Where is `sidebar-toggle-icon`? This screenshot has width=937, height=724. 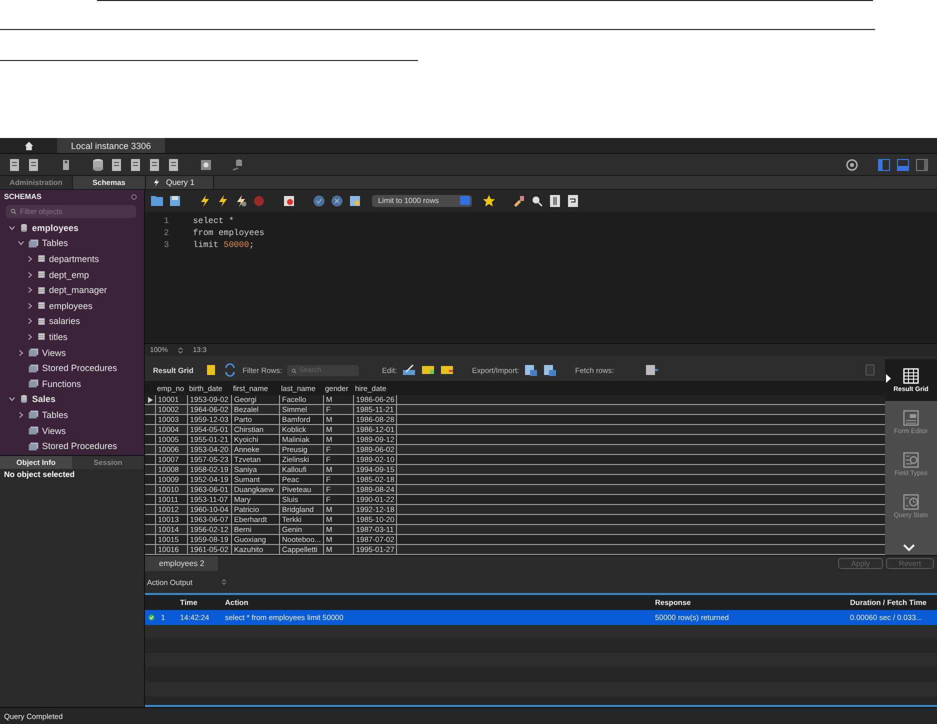
sidebar-toggle-icon is located at coordinates (884, 165).